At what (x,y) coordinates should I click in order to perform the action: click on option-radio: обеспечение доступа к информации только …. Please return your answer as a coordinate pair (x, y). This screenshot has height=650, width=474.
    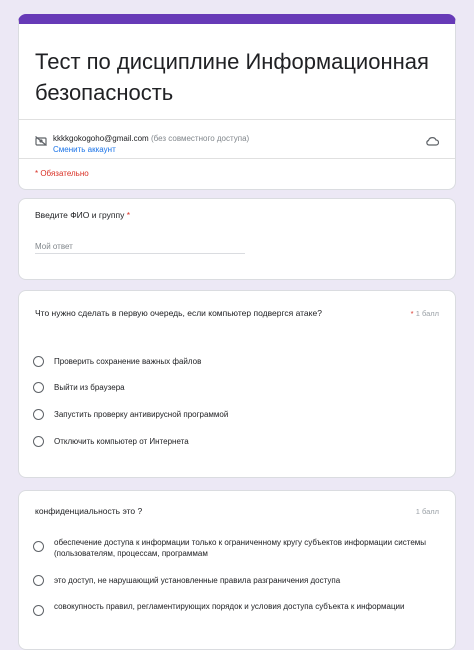
    Looking at the image, I should click on (238, 548).